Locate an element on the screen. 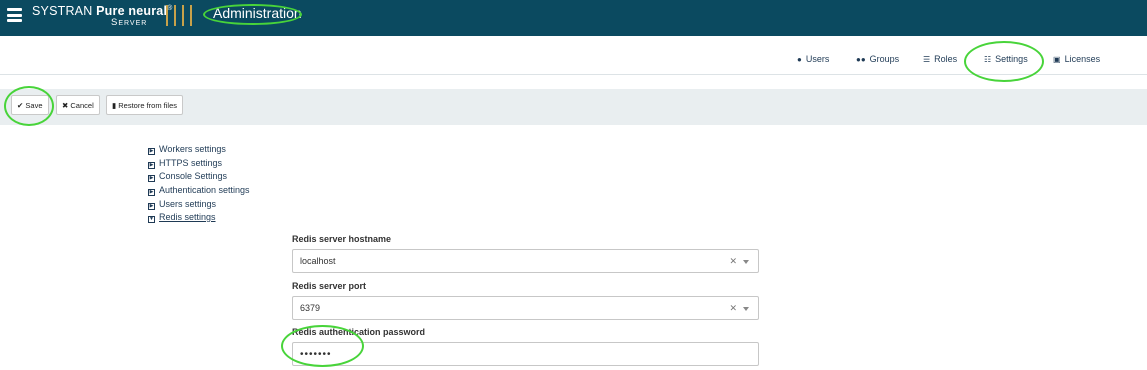 This screenshot has width=1147, height=370. brand-logo: SYSTRAN Pure neural® Server is located at coordinates (102, 16).